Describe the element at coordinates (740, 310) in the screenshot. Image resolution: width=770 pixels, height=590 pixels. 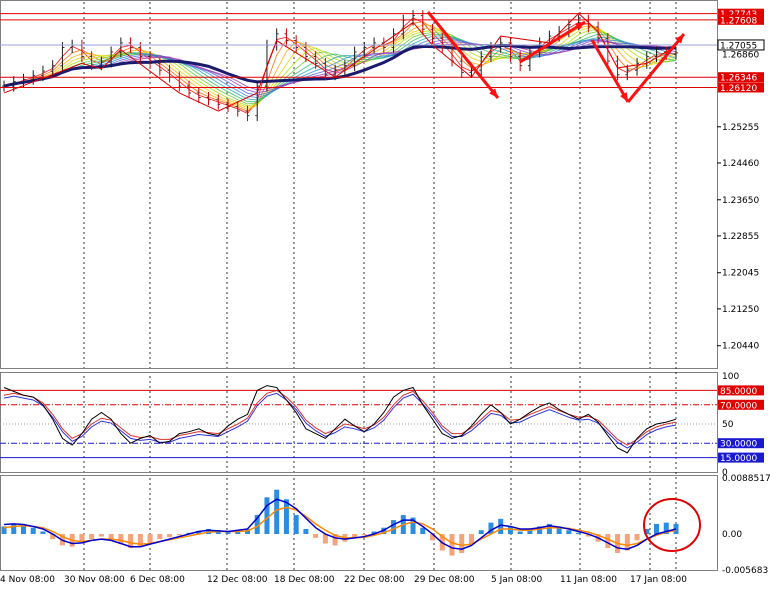
I see `y-tick-label: 1.21250` at that location.